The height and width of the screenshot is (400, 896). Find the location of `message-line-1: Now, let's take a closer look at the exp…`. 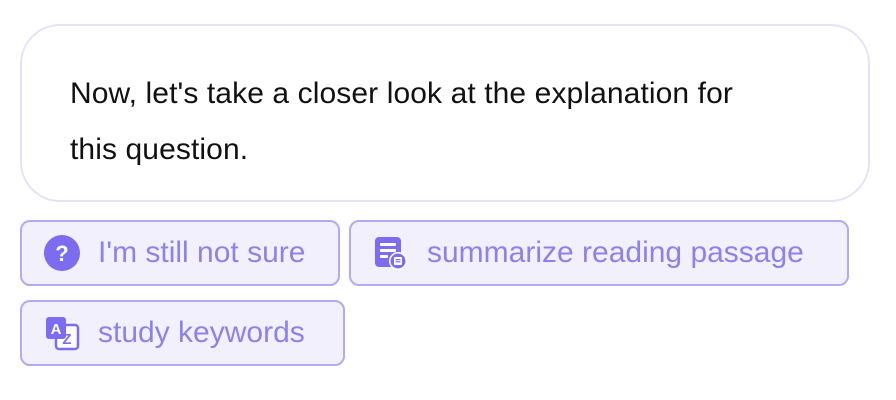

message-line-1: Now, let's take a closer look at the exp… is located at coordinates (401, 93).